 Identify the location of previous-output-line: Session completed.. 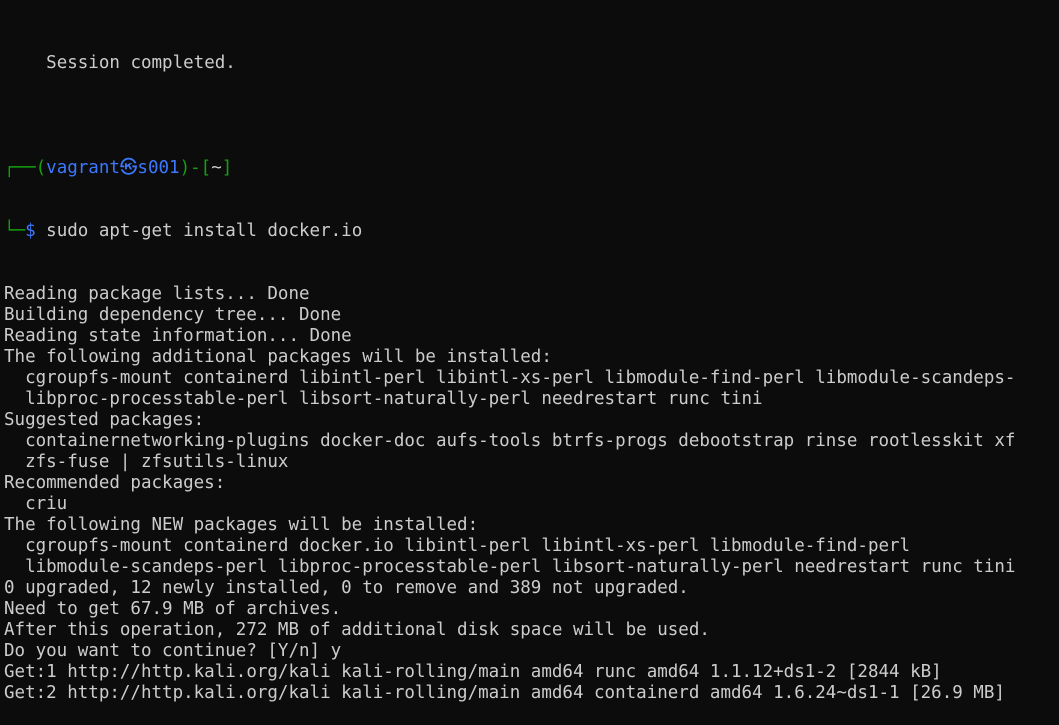
(531, 52).